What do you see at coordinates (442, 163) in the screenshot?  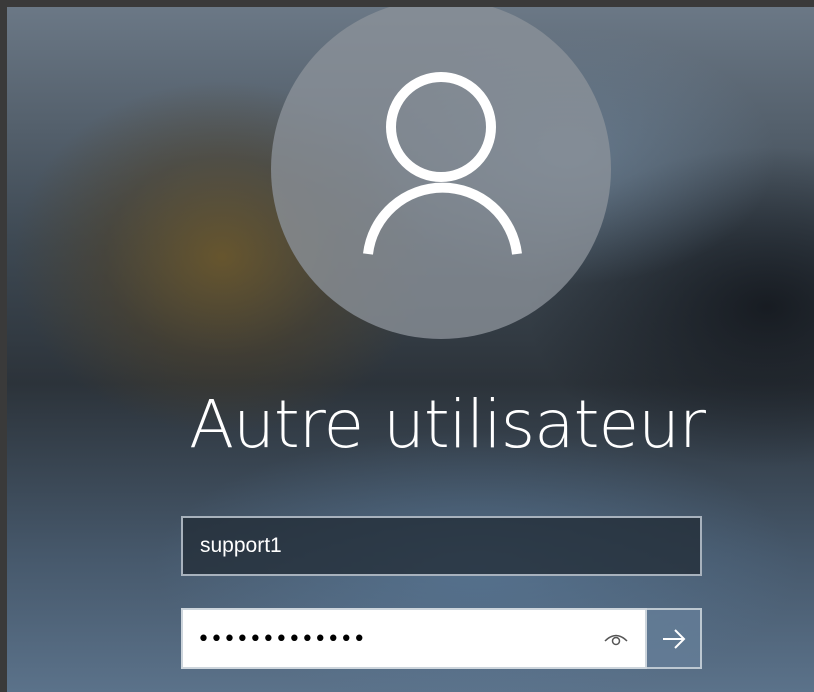 I see `user-avatar-icon` at bounding box center [442, 163].